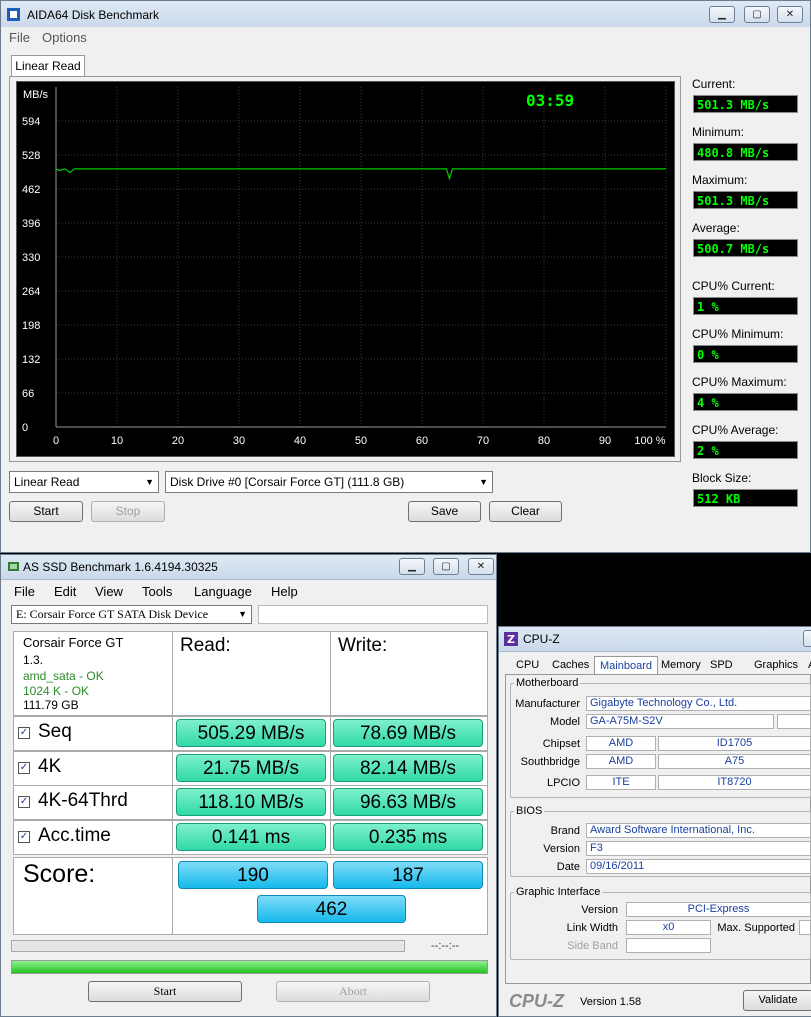 This screenshot has width=811, height=1017. I want to click on score-label: Score:, so click(59, 874).